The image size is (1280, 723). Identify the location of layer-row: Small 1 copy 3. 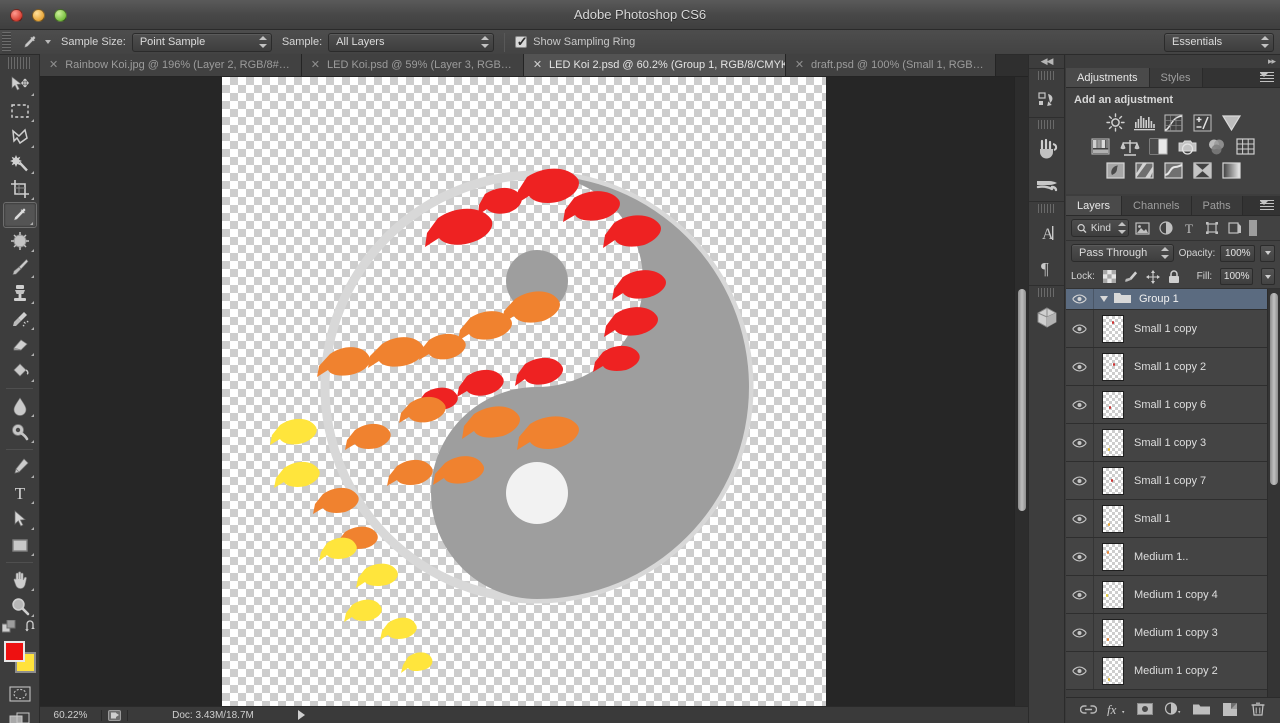
(1173, 443).